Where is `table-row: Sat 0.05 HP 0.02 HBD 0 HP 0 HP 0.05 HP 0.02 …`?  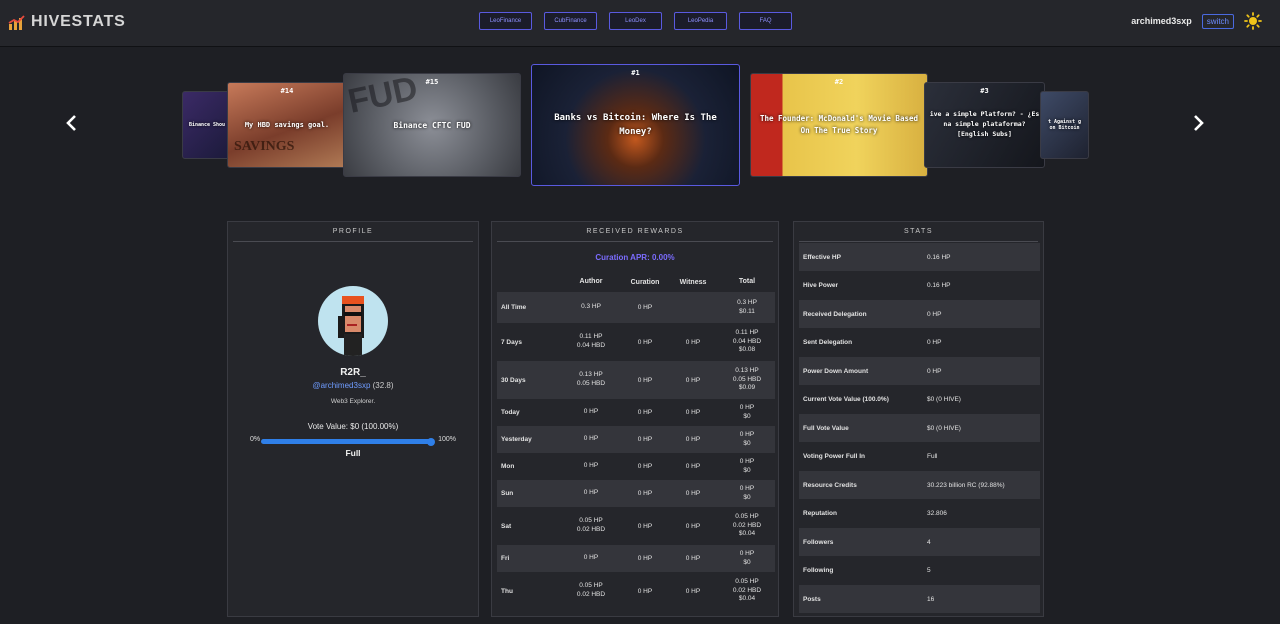 table-row: Sat 0.05 HP 0.02 HBD 0 HP 0 HP 0.05 HP 0.02 … is located at coordinates (636, 526).